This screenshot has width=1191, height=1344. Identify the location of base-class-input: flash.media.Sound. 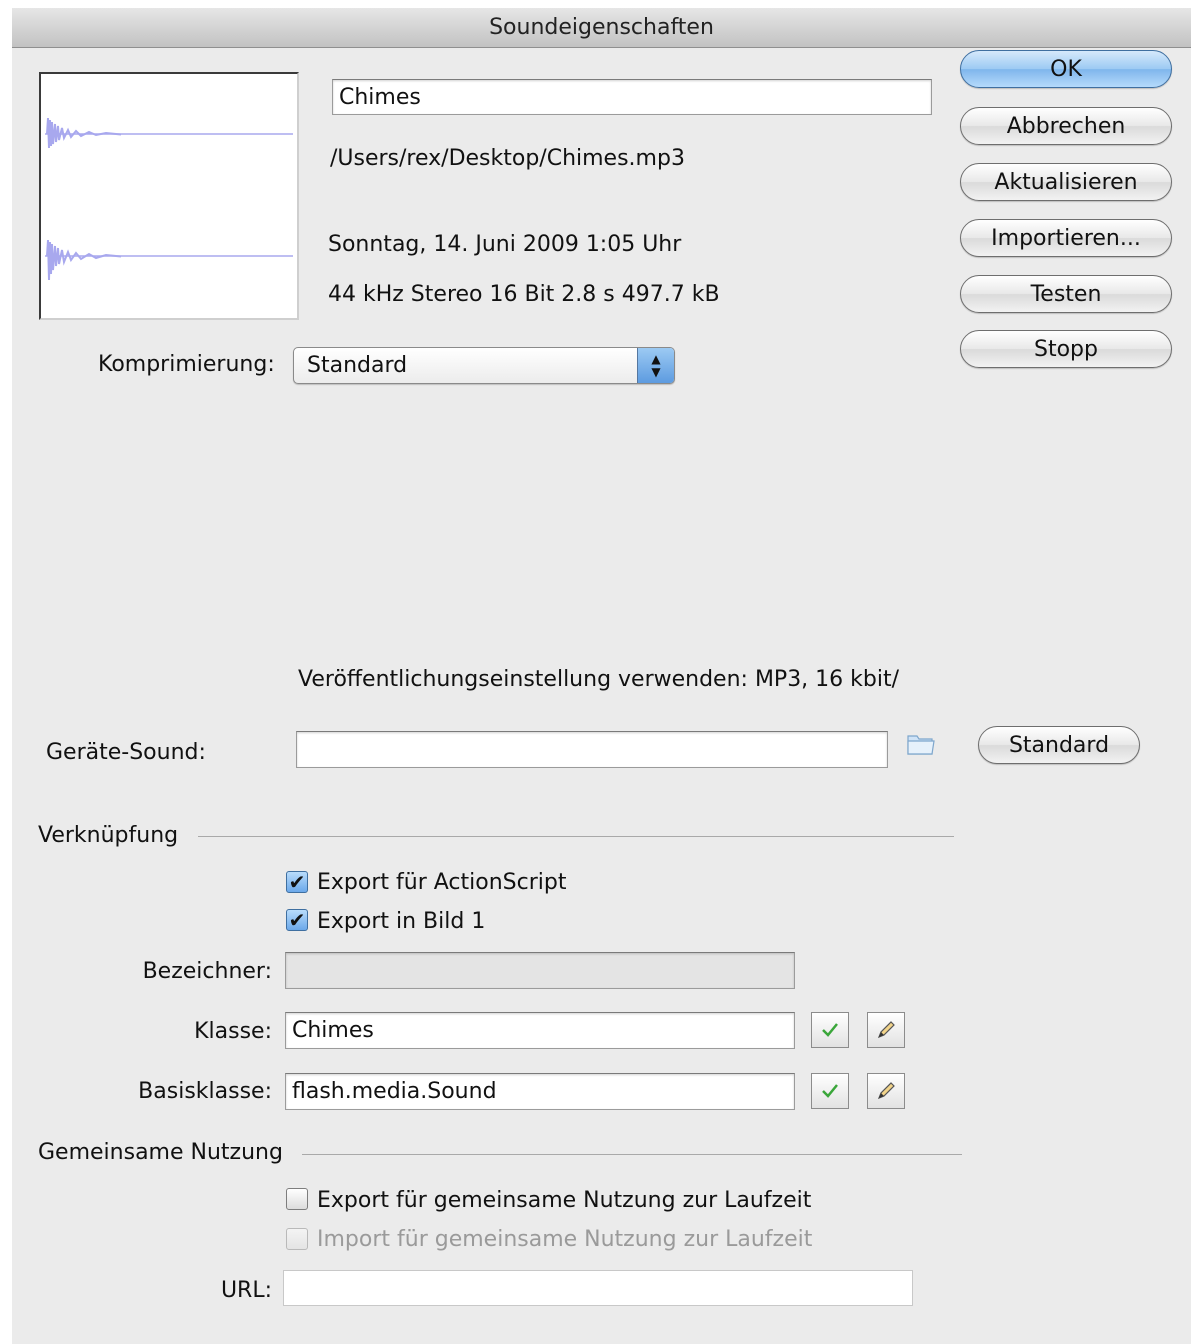
(540, 1091).